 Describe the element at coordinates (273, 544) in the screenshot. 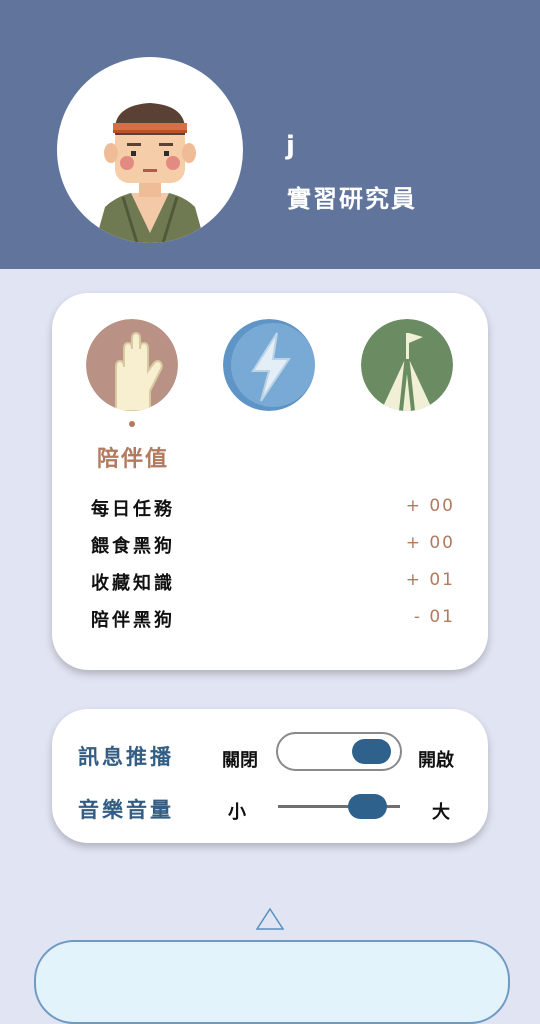

I see `stat-row: 餵食黑狗 + 00` at that location.